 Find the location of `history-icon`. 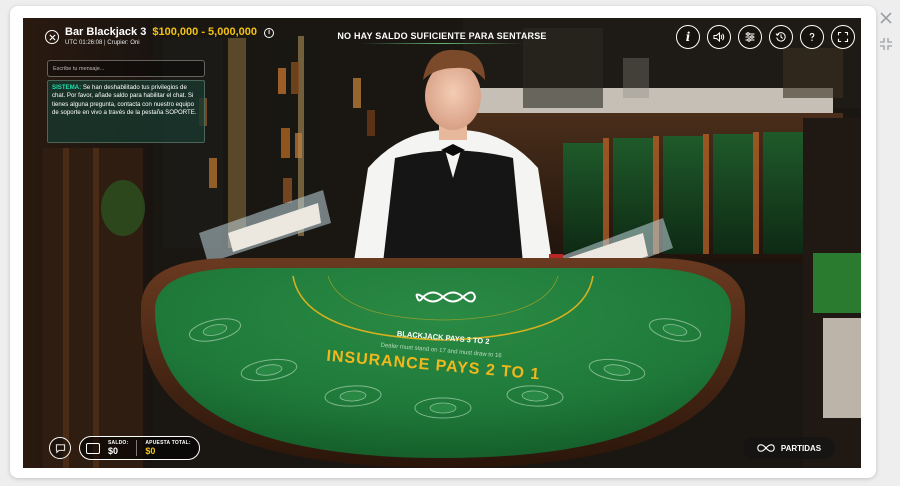

history-icon is located at coordinates (781, 37).